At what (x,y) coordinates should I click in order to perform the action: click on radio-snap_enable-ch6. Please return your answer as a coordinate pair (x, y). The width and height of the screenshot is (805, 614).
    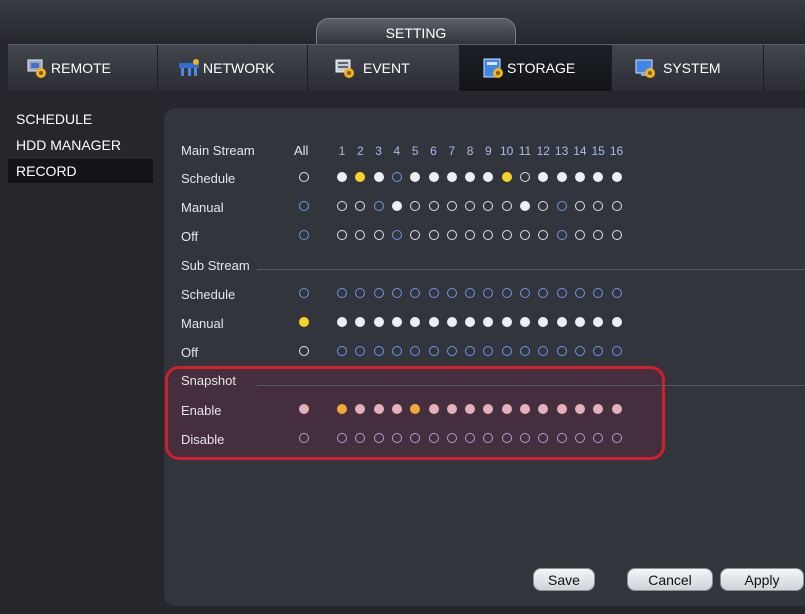
    Looking at the image, I should click on (433, 409).